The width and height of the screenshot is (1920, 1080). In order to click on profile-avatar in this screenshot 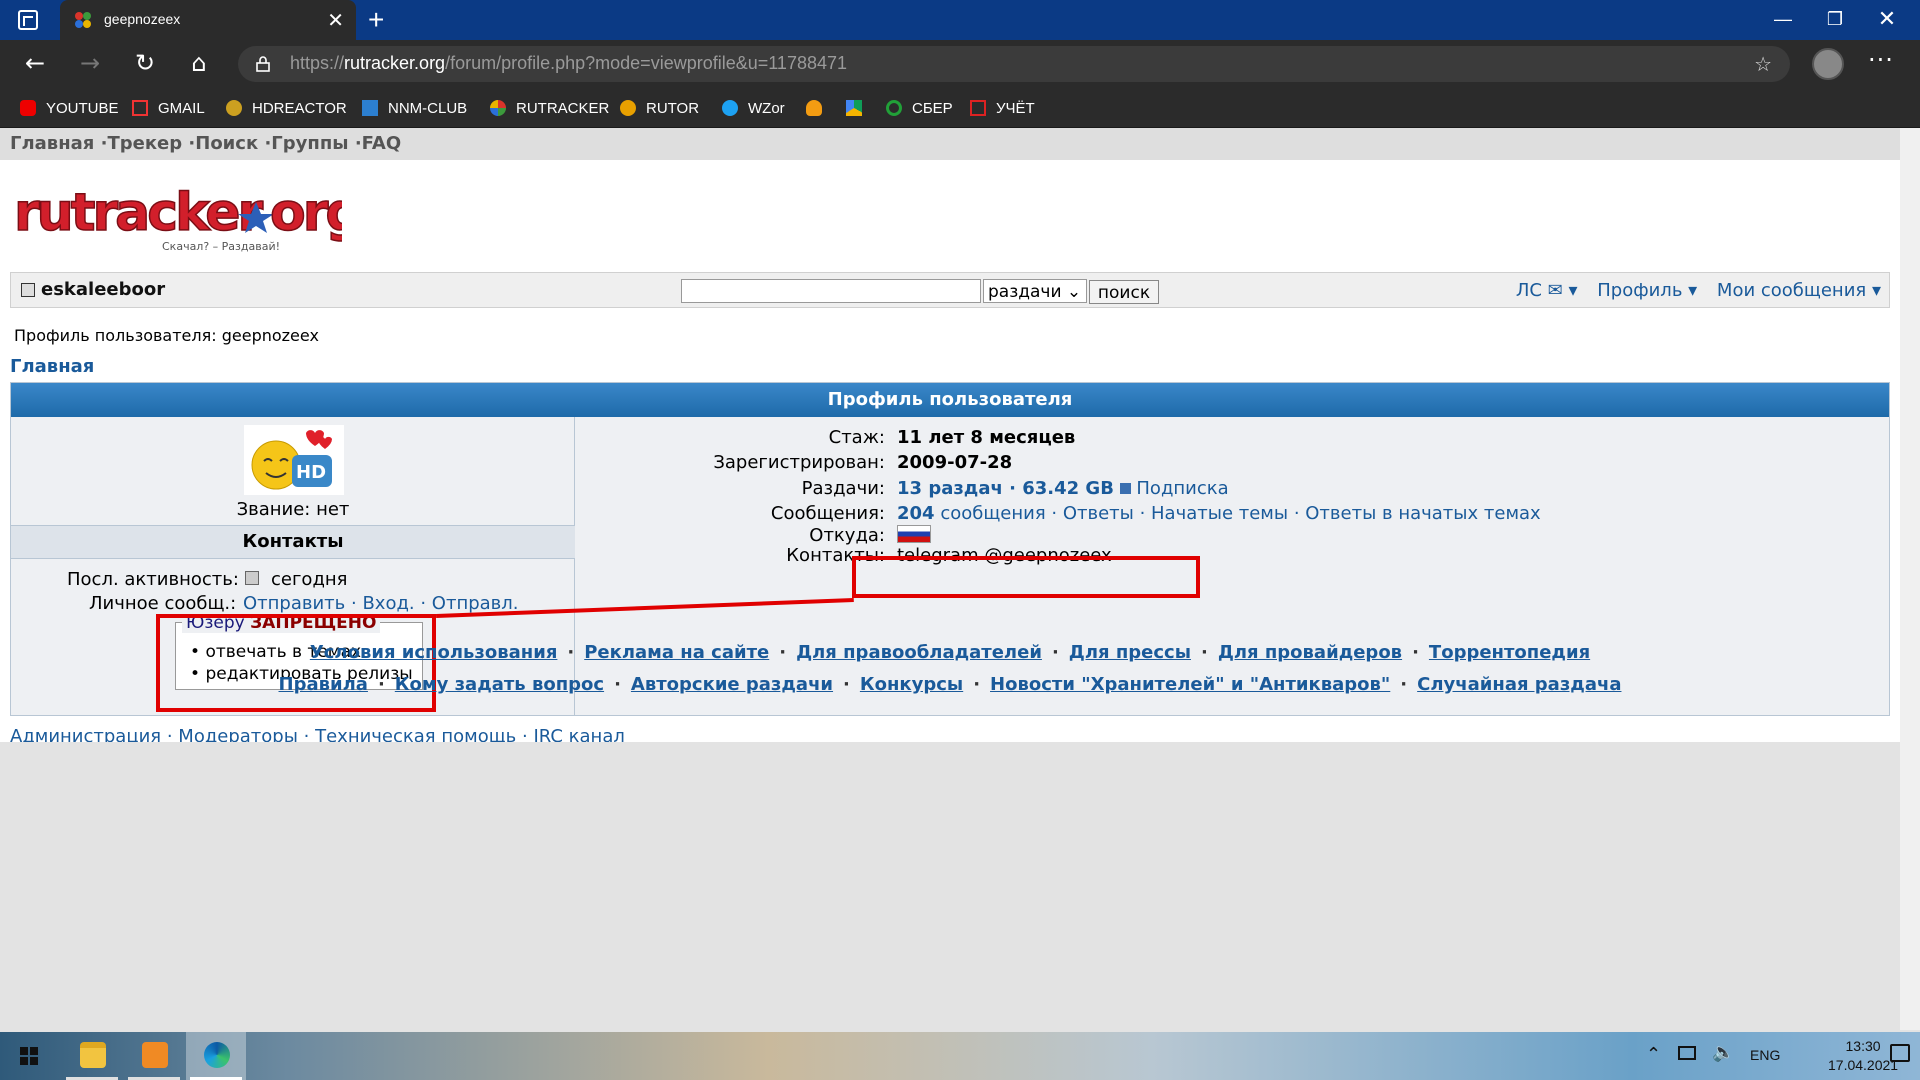, I will do `click(1828, 64)`.